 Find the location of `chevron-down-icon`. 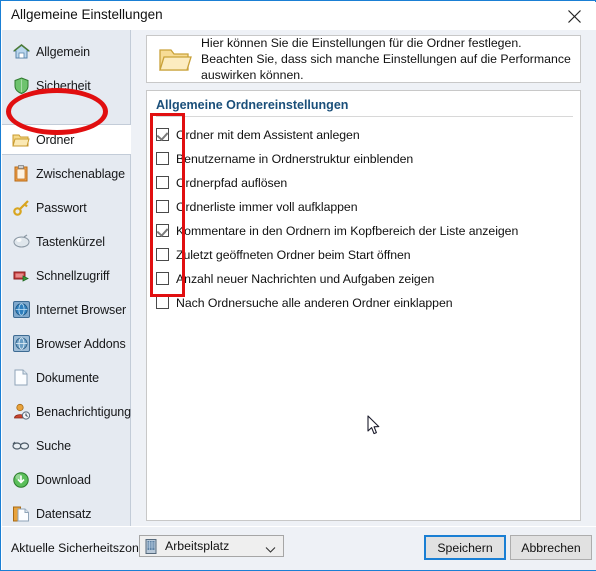

chevron-down-icon is located at coordinates (270, 547).